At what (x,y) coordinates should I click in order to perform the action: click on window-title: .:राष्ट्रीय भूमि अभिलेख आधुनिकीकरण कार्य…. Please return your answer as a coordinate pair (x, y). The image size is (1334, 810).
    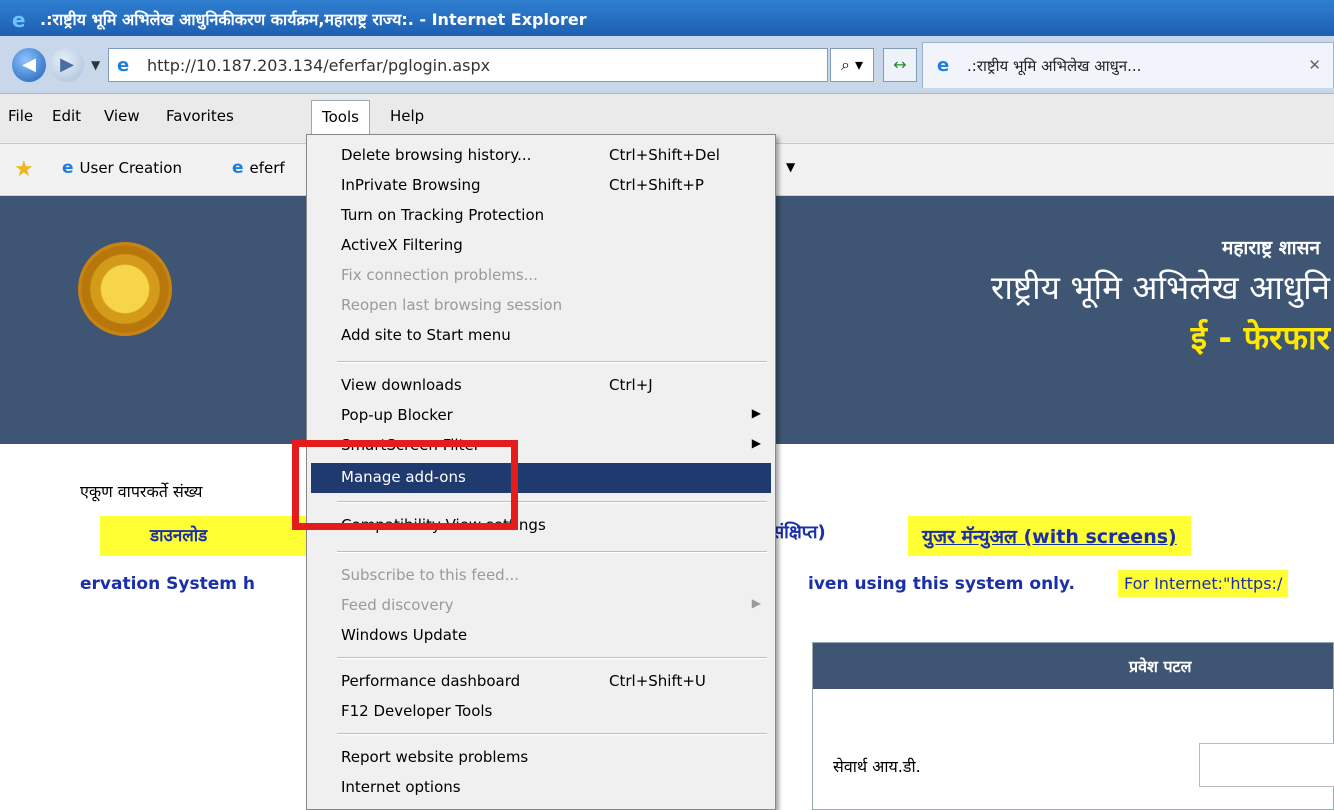
    Looking at the image, I should click on (313, 19).